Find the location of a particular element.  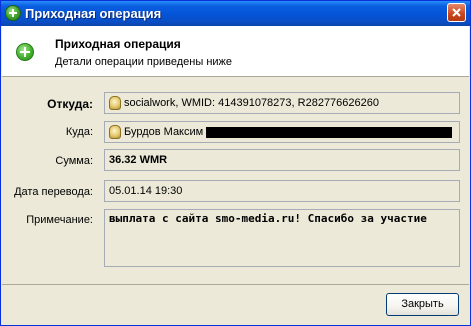

to-label: Куда: is located at coordinates (79, 132).